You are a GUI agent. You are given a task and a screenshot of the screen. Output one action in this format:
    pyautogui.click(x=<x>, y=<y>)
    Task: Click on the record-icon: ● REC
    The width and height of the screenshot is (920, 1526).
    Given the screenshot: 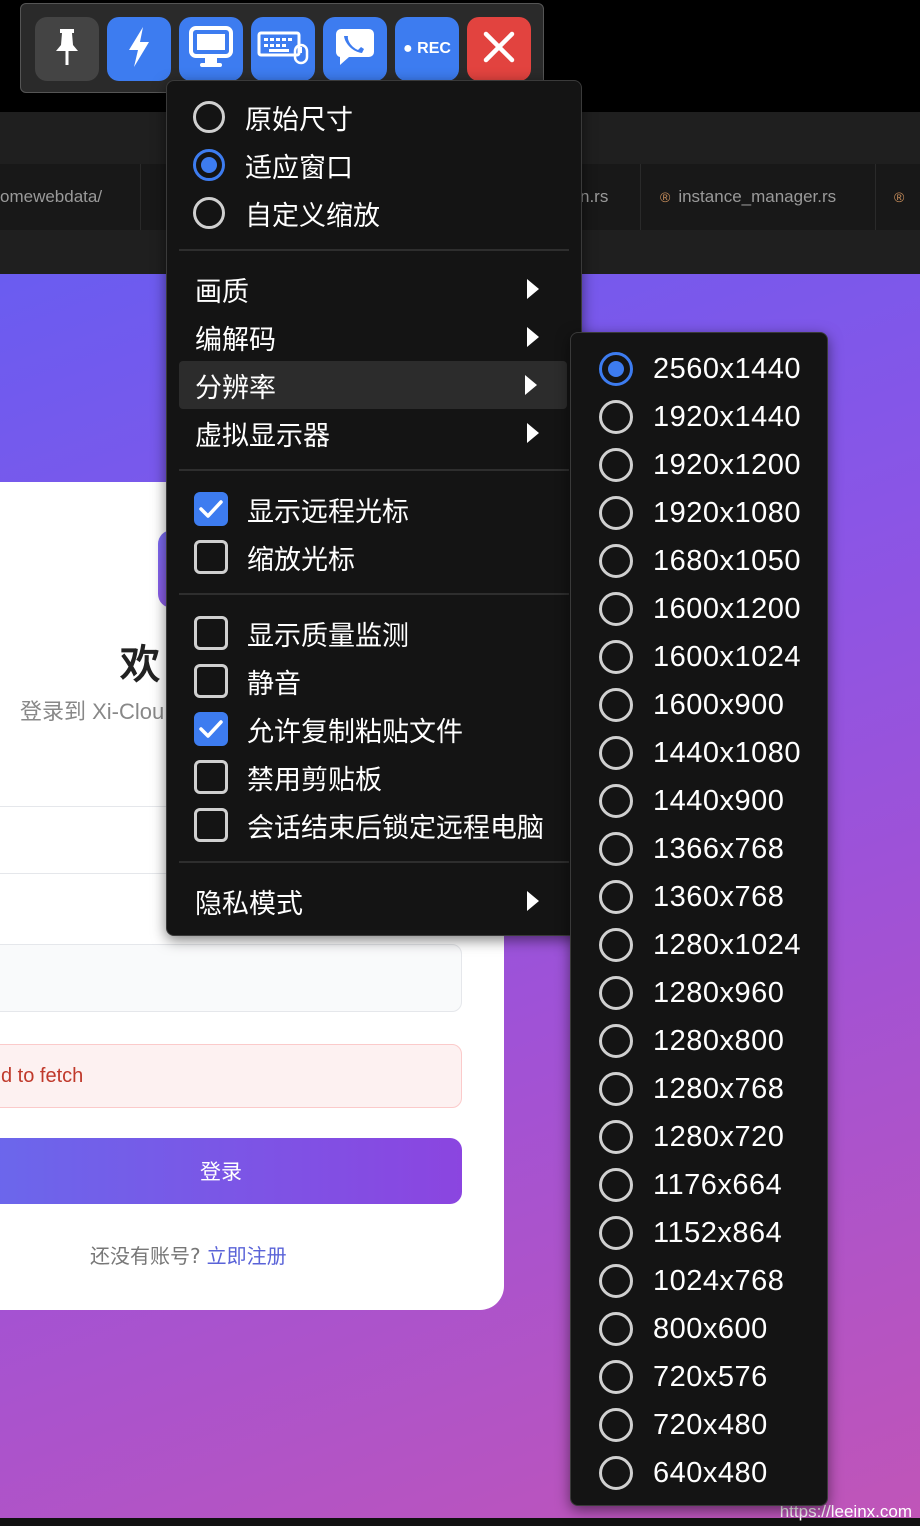 What is the action you would take?
    pyautogui.click(x=427, y=48)
    